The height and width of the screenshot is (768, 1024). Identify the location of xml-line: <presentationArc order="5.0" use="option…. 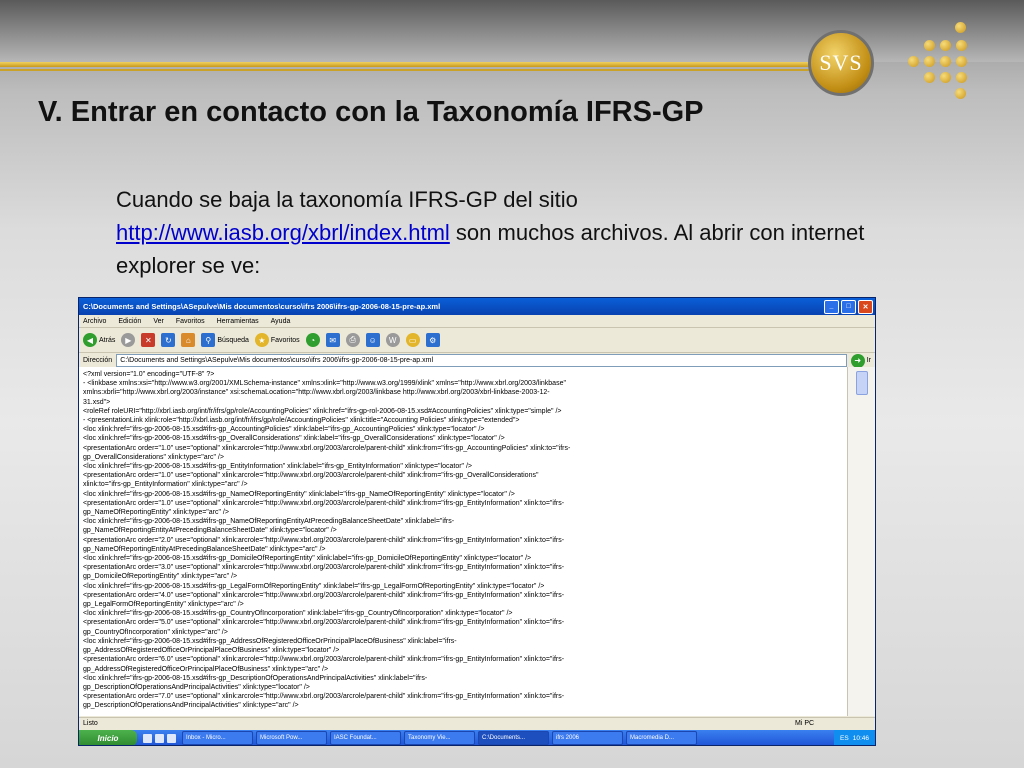
(324, 623).